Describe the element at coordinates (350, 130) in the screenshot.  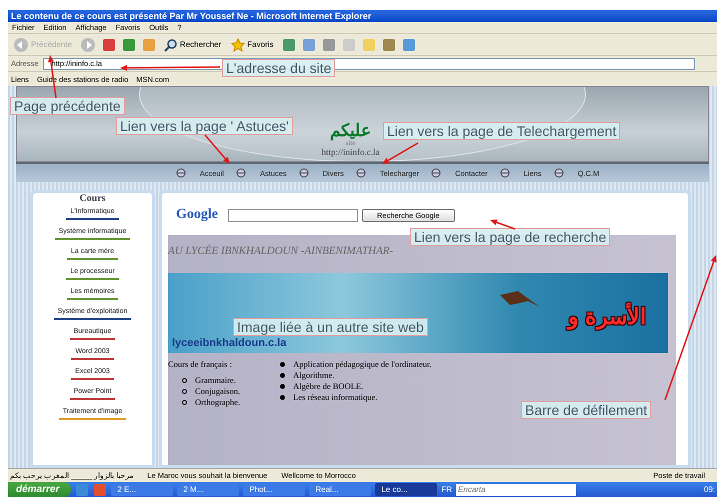
I see `banner-arabic-text: عليكم` at that location.